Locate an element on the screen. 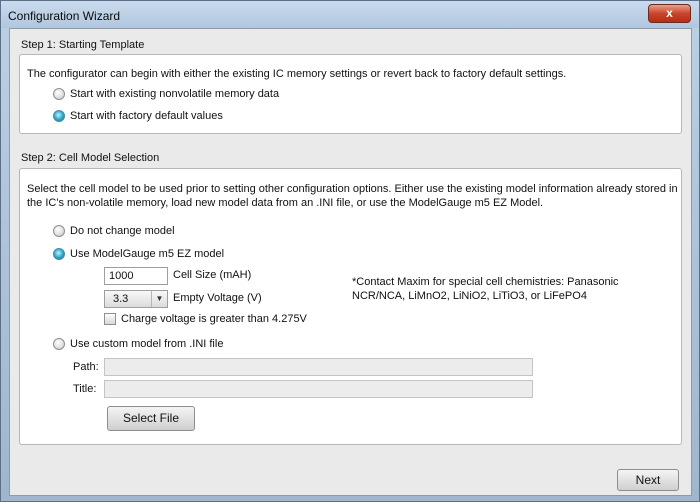  radio-label: Use custom model from .INI file is located at coordinates (147, 344).